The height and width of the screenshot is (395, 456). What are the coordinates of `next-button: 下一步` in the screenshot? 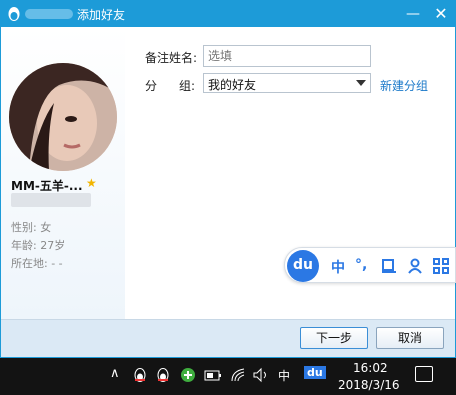 It's located at (334, 338).